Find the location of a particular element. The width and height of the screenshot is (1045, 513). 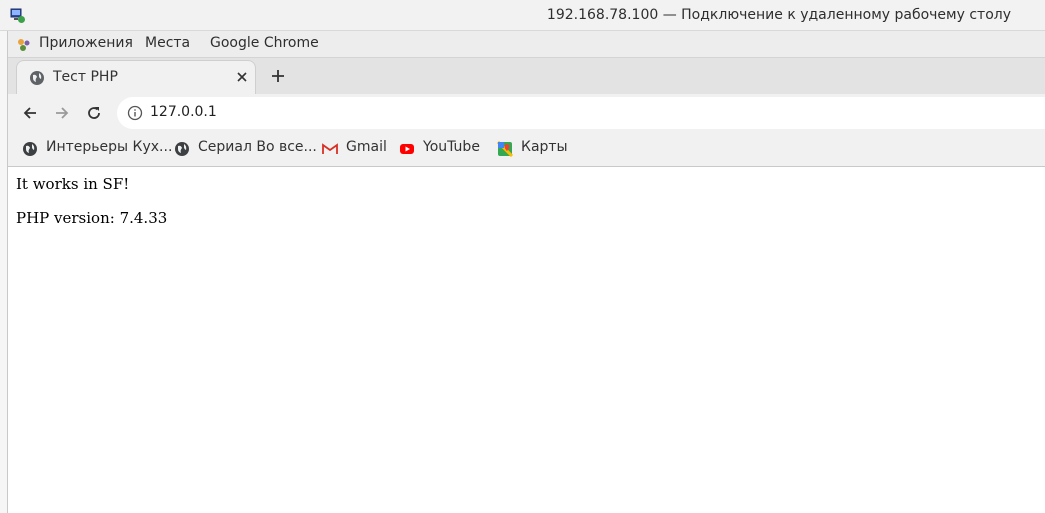

page-text-line: It works in SF! is located at coordinates (73, 184).